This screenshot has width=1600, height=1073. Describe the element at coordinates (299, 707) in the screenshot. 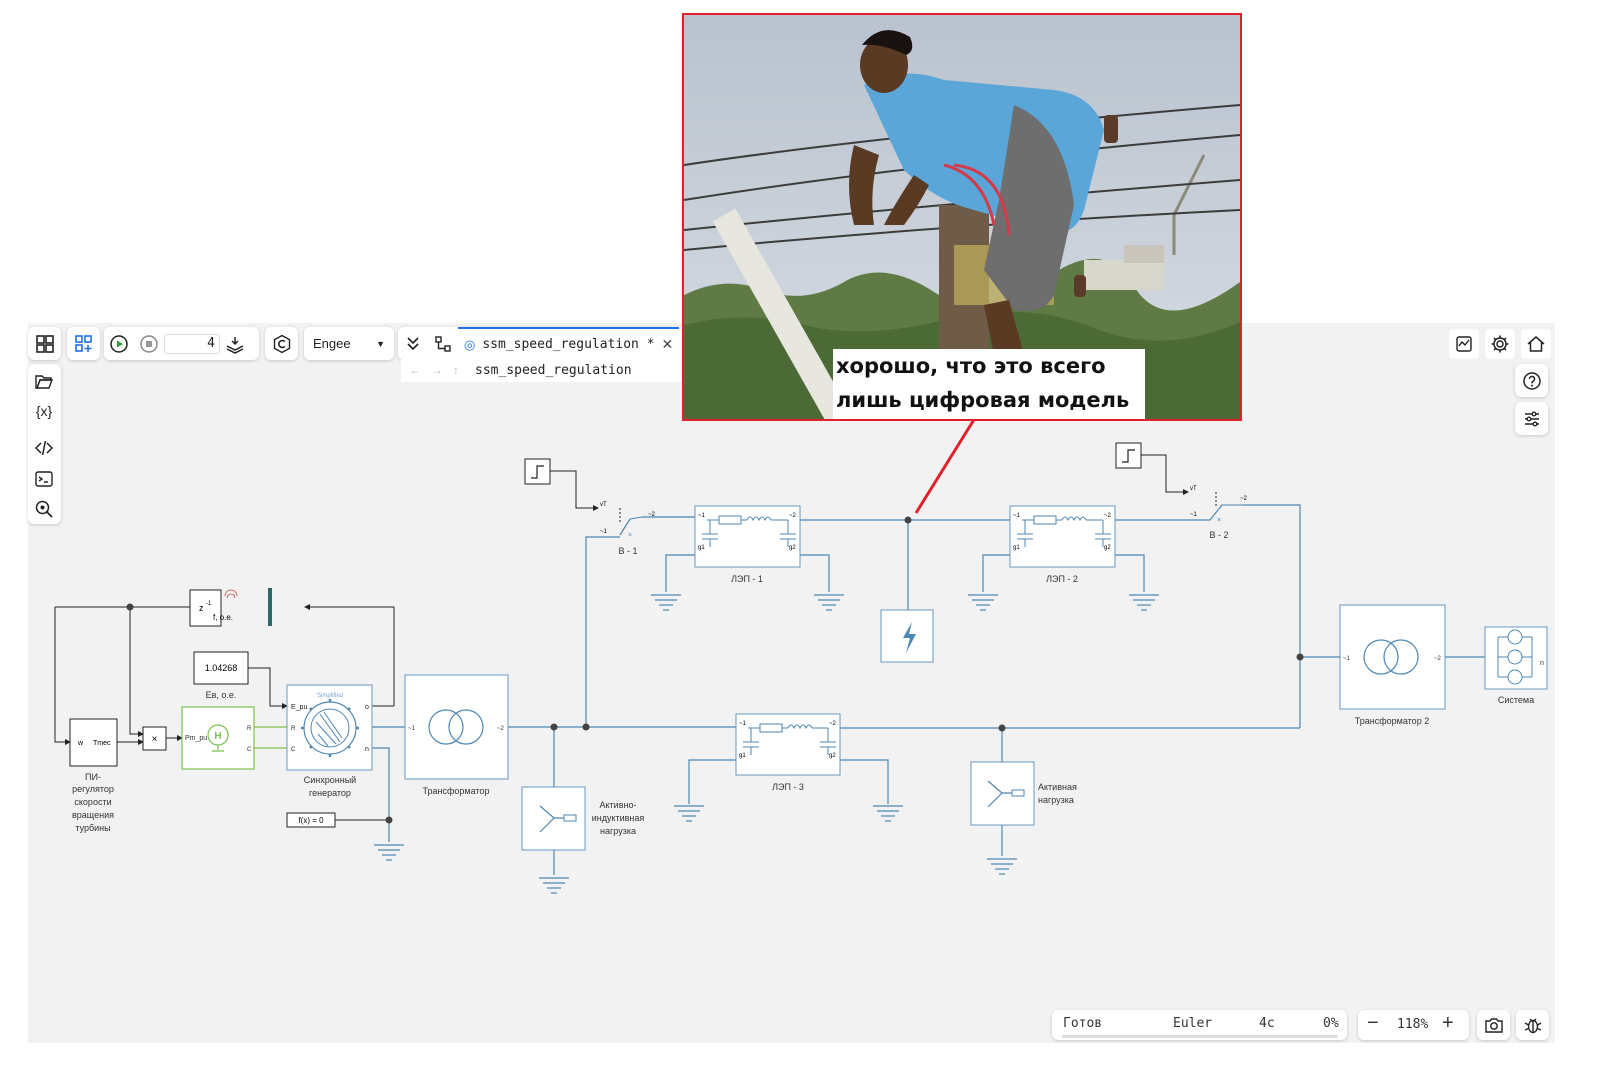

I see `generator-epu-port: E_pu` at that location.